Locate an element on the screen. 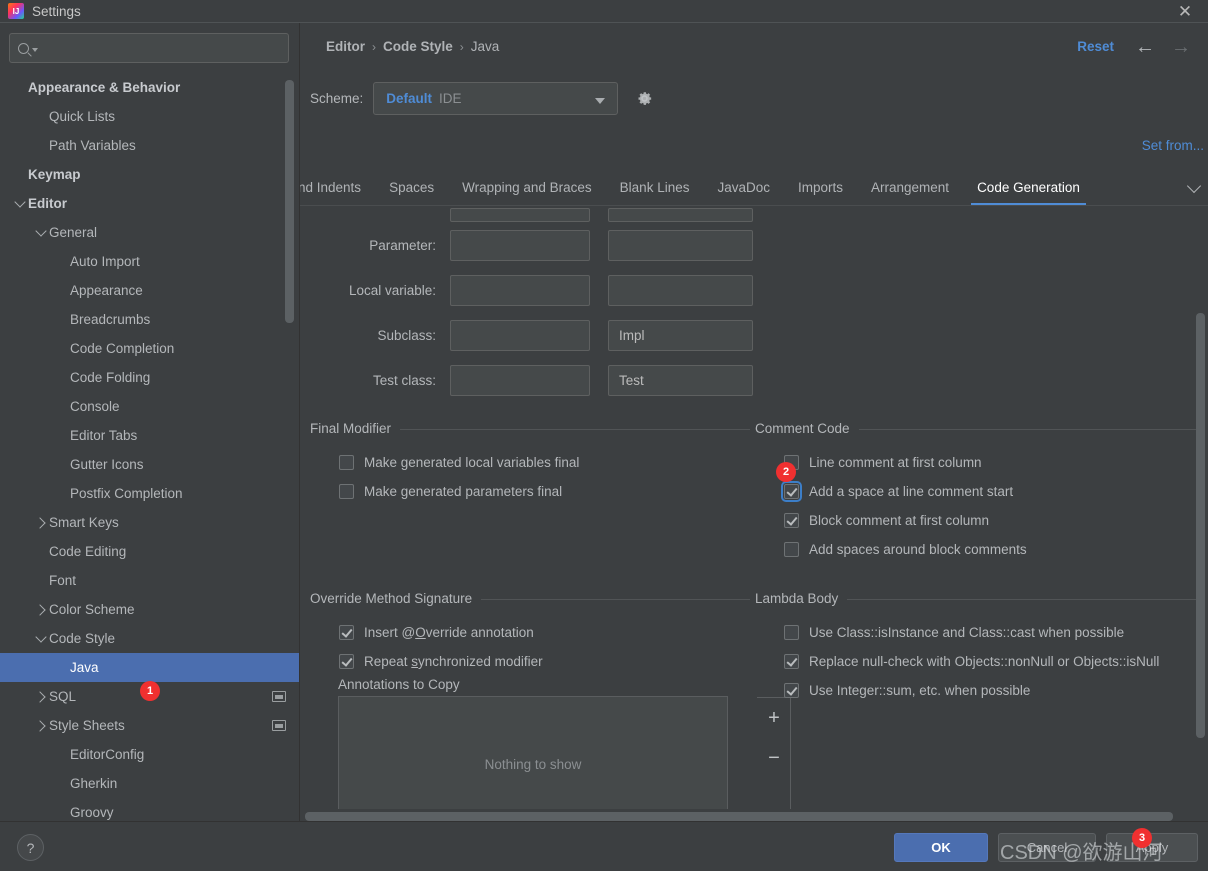  override-method-checkbox-label: Insert @Override annotation is located at coordinates (449, 632).